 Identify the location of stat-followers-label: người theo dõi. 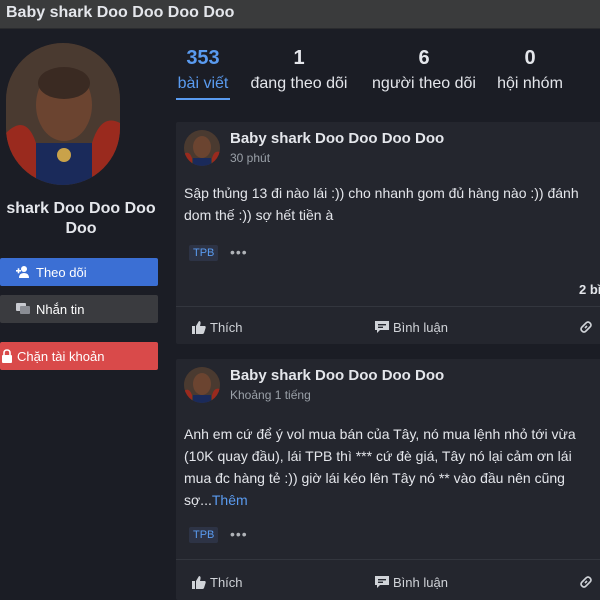
(424, 83).